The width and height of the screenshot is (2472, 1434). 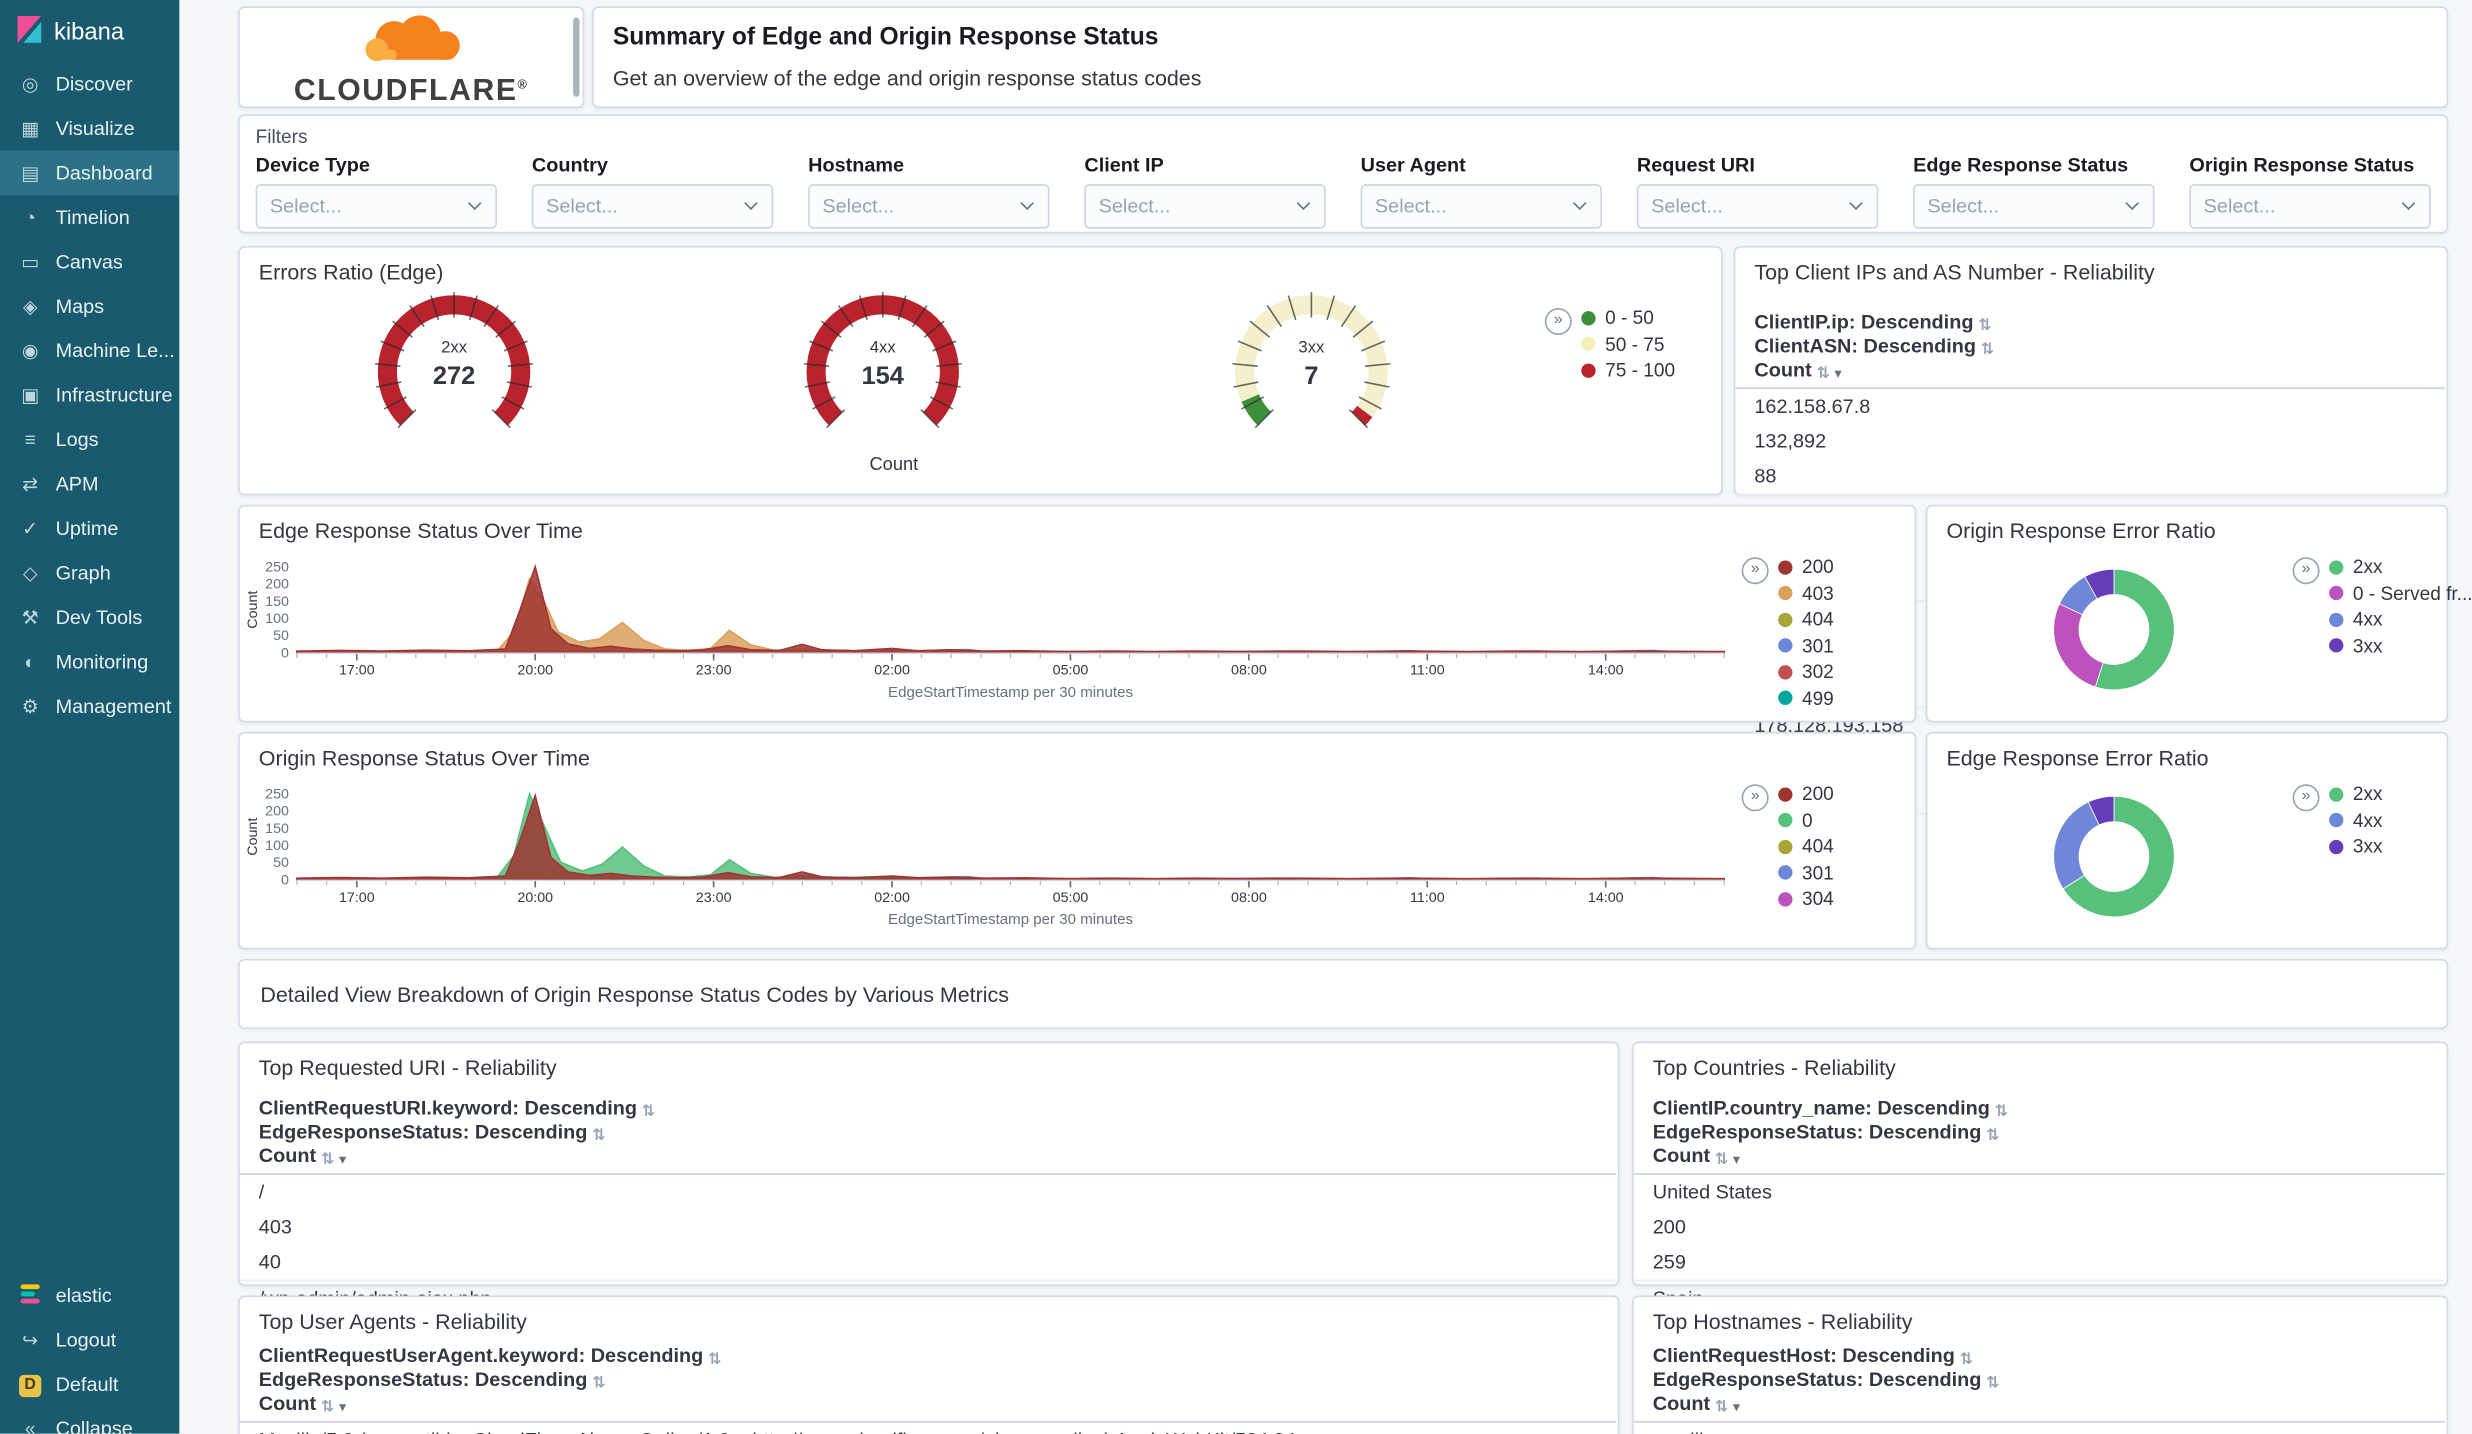 What do you see at coordinates (80, 306) in the screenshot?
I see `sidebar-item-label: Maps` at bounding box center [80, 306].